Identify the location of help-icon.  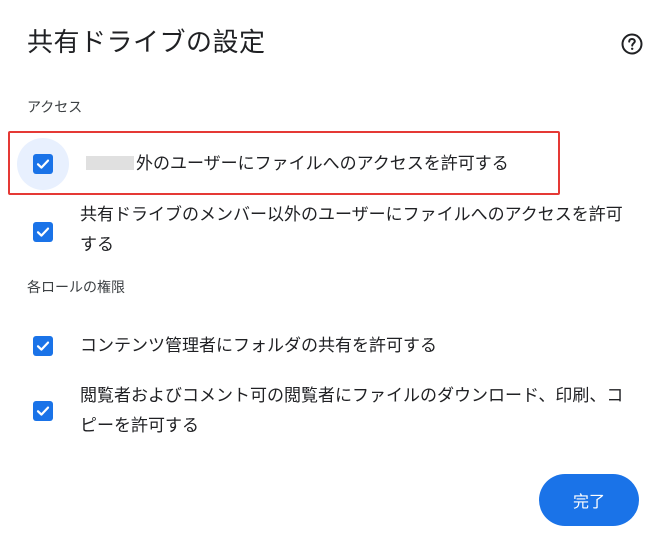
(632, 44).